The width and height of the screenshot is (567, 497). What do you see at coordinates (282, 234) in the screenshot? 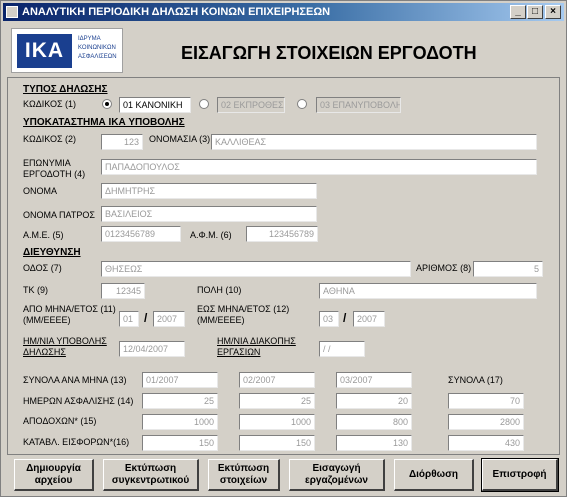
I see `afm-field: 123456789` at bounding box center [282, 234].